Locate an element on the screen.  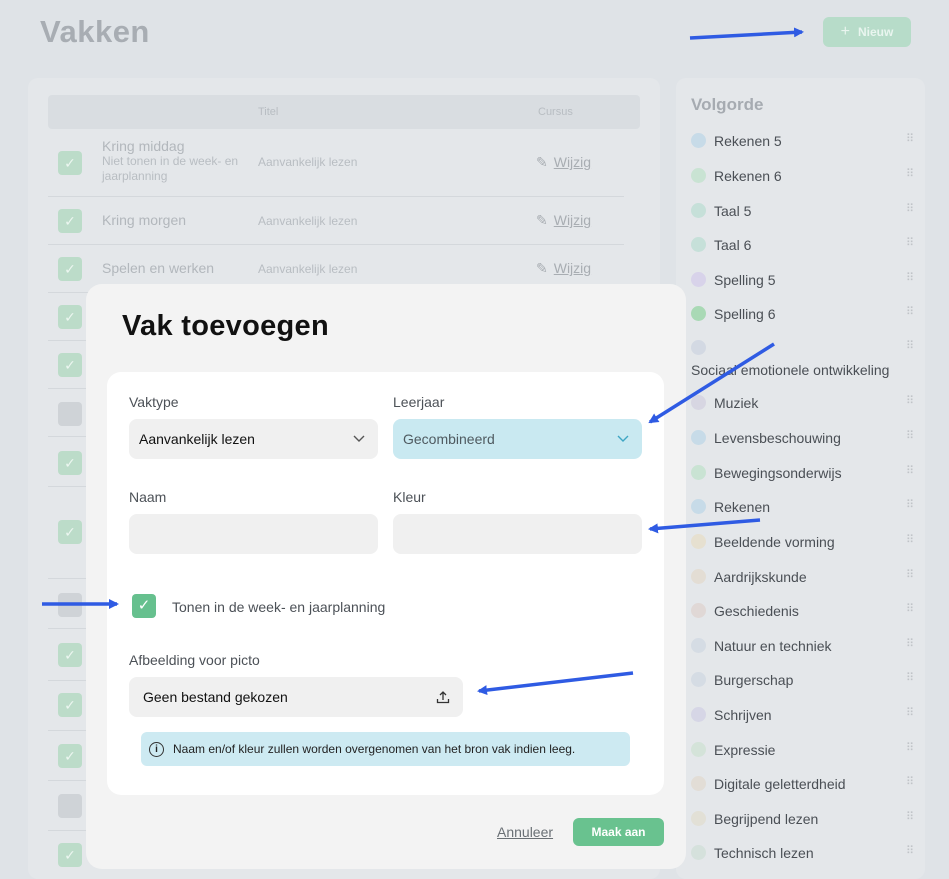
order-item: Muziek ⠿ is located at coordinates (802, 403).